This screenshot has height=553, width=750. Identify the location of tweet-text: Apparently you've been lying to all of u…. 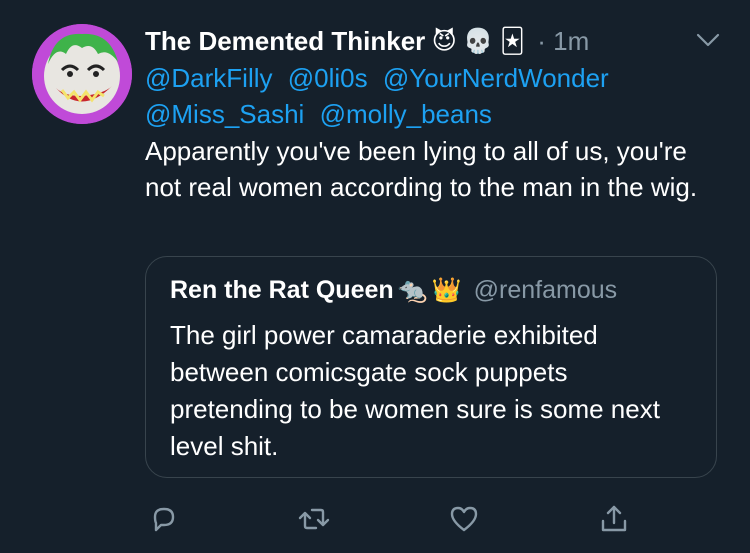
(421, 169).